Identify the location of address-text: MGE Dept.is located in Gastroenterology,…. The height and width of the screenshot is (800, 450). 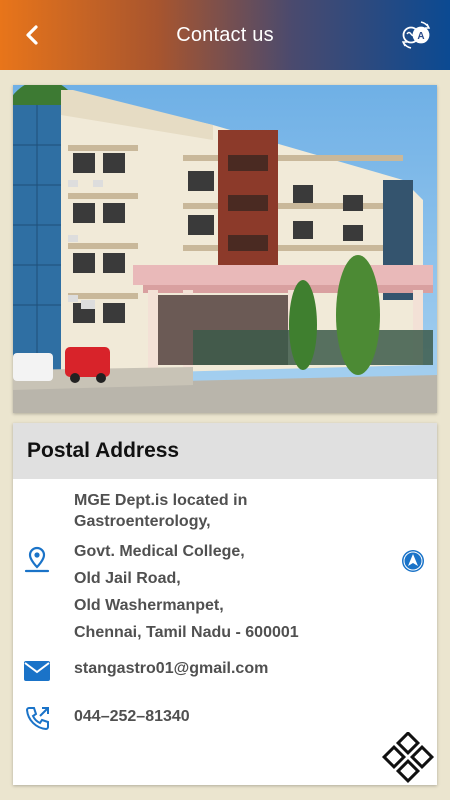
(186, 568).